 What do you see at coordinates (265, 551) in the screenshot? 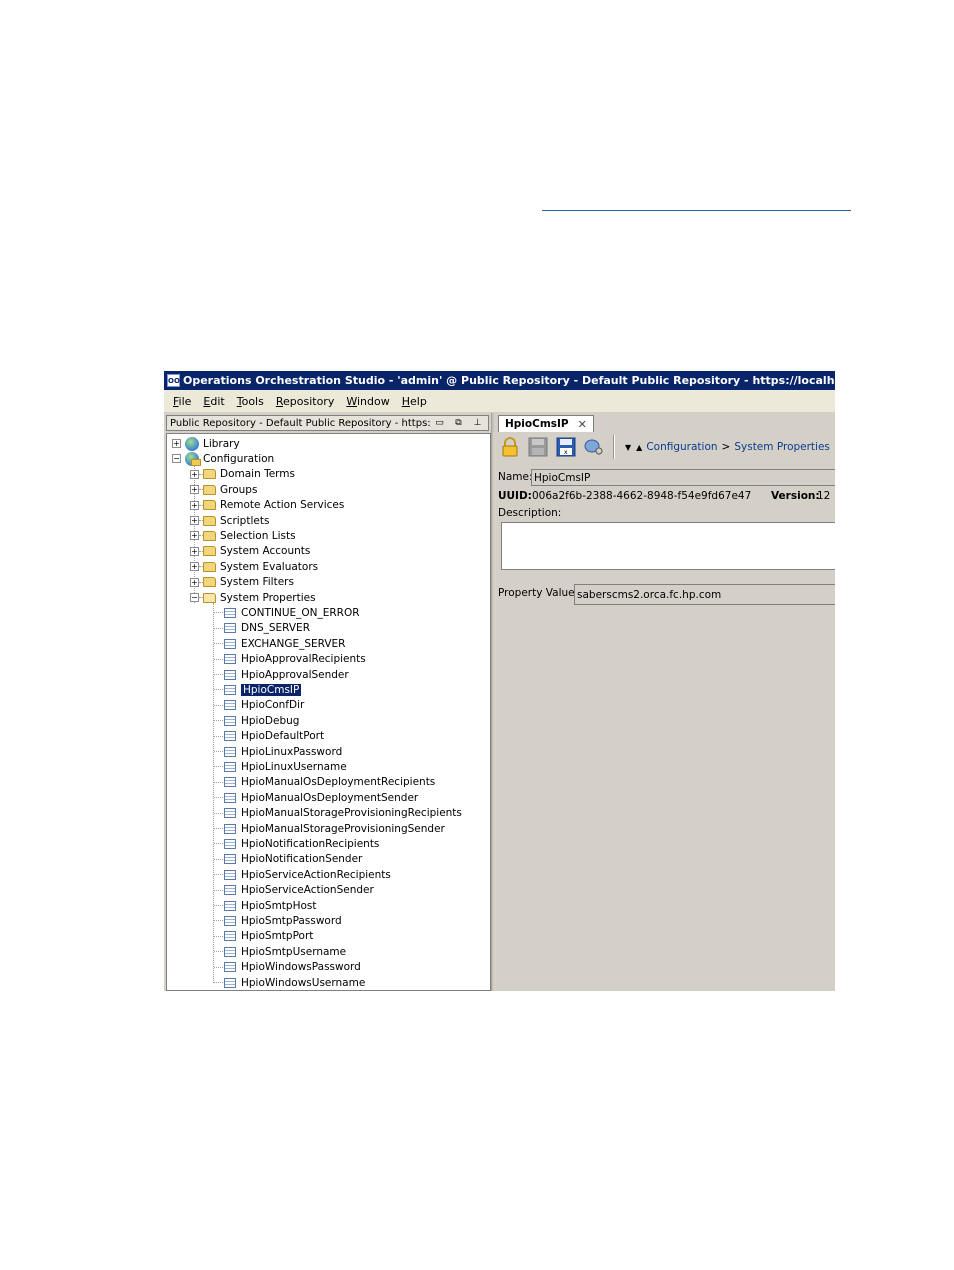
I see `tree-item-label: System Accounts` at bounding box center [265, 551].